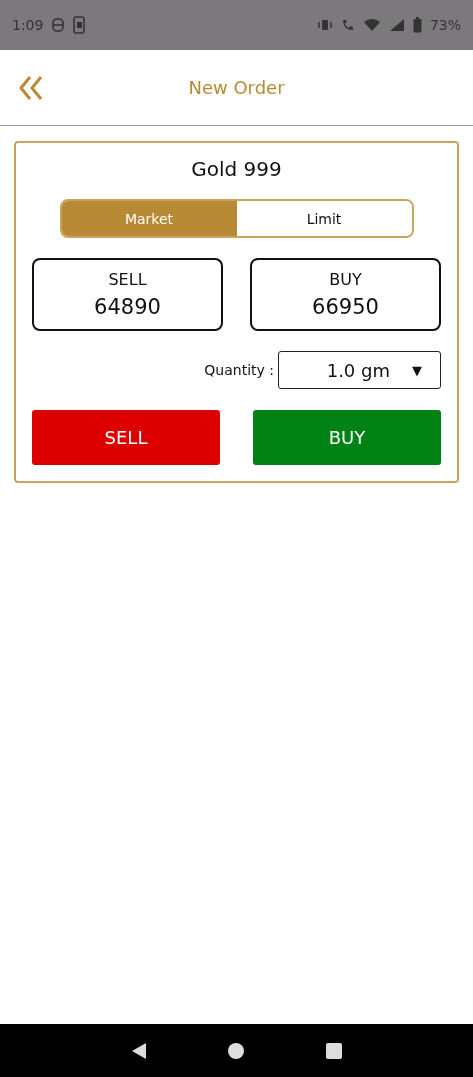 The image size is (473, 1077). Describe the element at coordinates (345, 279) in the screenshot. I see `price-label: BUY` at that location.